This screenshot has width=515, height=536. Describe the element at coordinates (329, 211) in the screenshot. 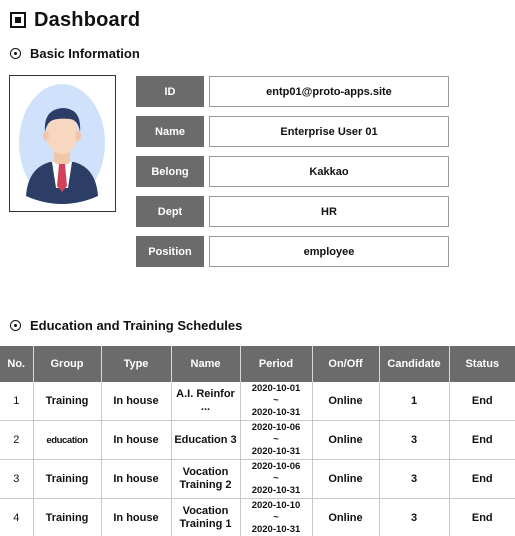

I see `info-value: HR` at that location.